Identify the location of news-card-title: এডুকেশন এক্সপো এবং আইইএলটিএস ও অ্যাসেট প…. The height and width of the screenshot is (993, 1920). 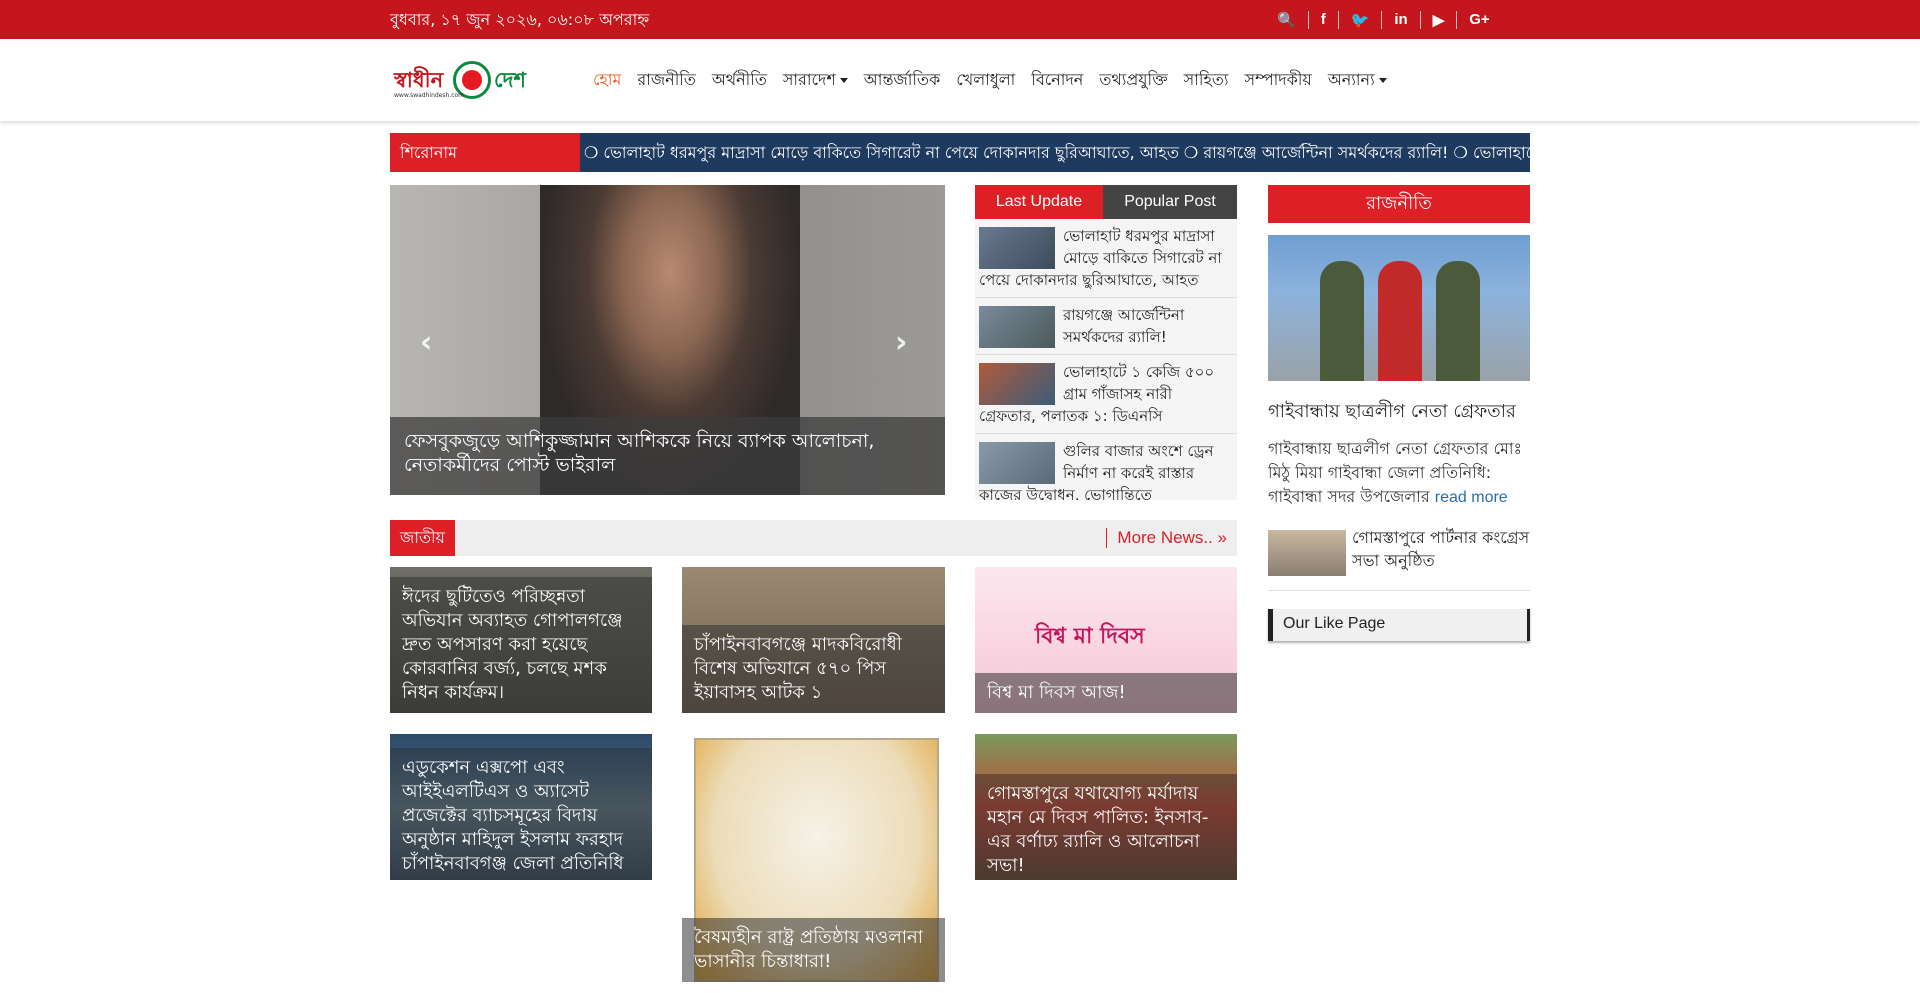
(521, 814).